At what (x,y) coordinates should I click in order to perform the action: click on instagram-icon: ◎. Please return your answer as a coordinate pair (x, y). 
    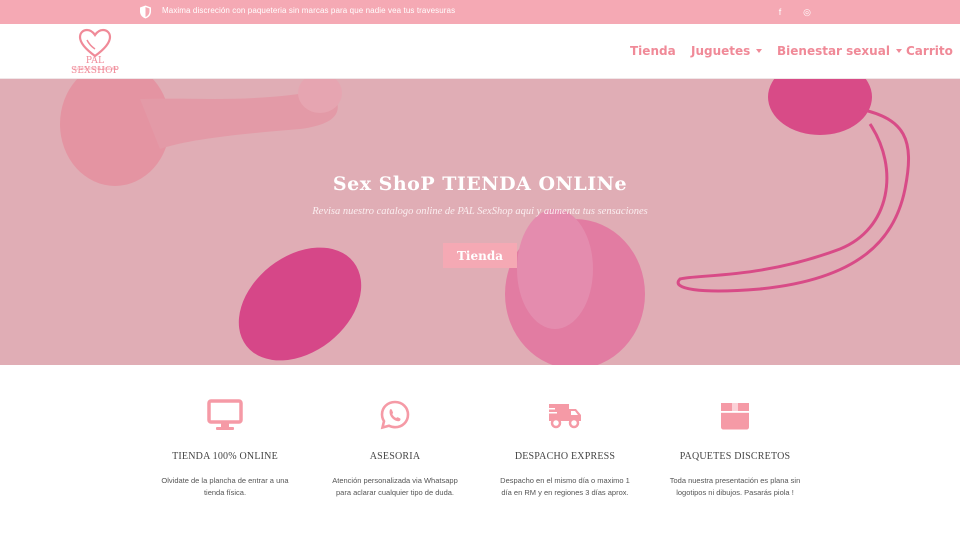
    Looking at the image, I should click on (807, 12).